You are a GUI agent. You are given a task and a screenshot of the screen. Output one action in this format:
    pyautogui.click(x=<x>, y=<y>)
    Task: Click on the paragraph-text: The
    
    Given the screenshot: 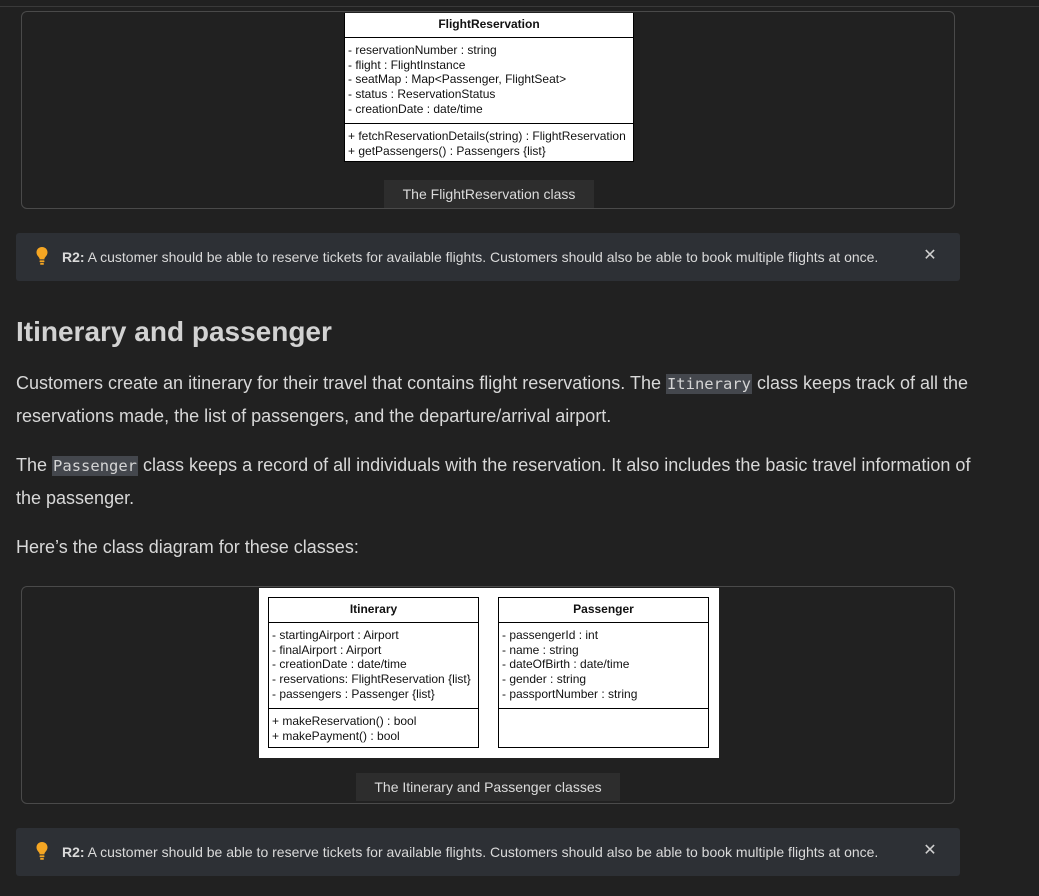 What is the action you would take?
    pyautogui.click(x=34, y=465)
    